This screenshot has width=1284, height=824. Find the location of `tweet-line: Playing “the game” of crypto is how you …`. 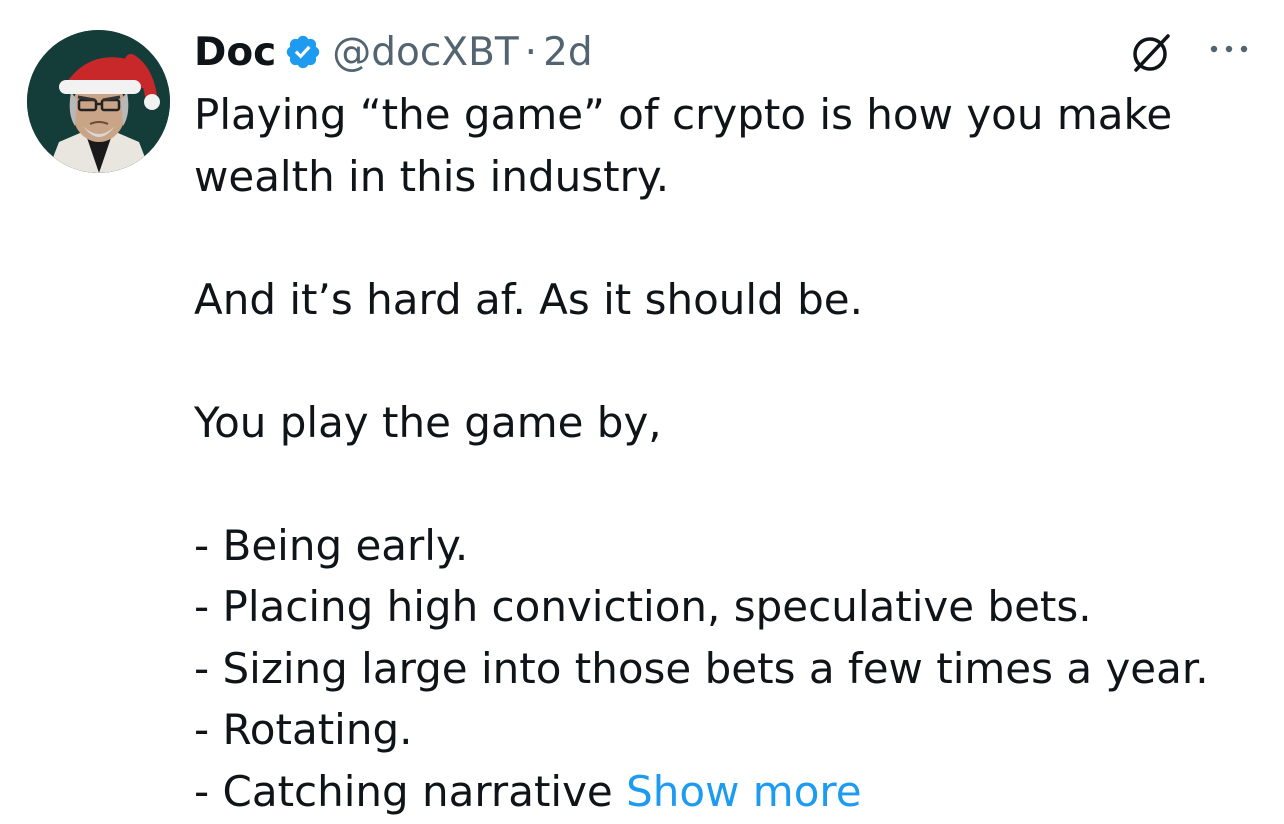

tweet-line: Playing “the game” of crypto is how you … is located at coordinates (683, 114).